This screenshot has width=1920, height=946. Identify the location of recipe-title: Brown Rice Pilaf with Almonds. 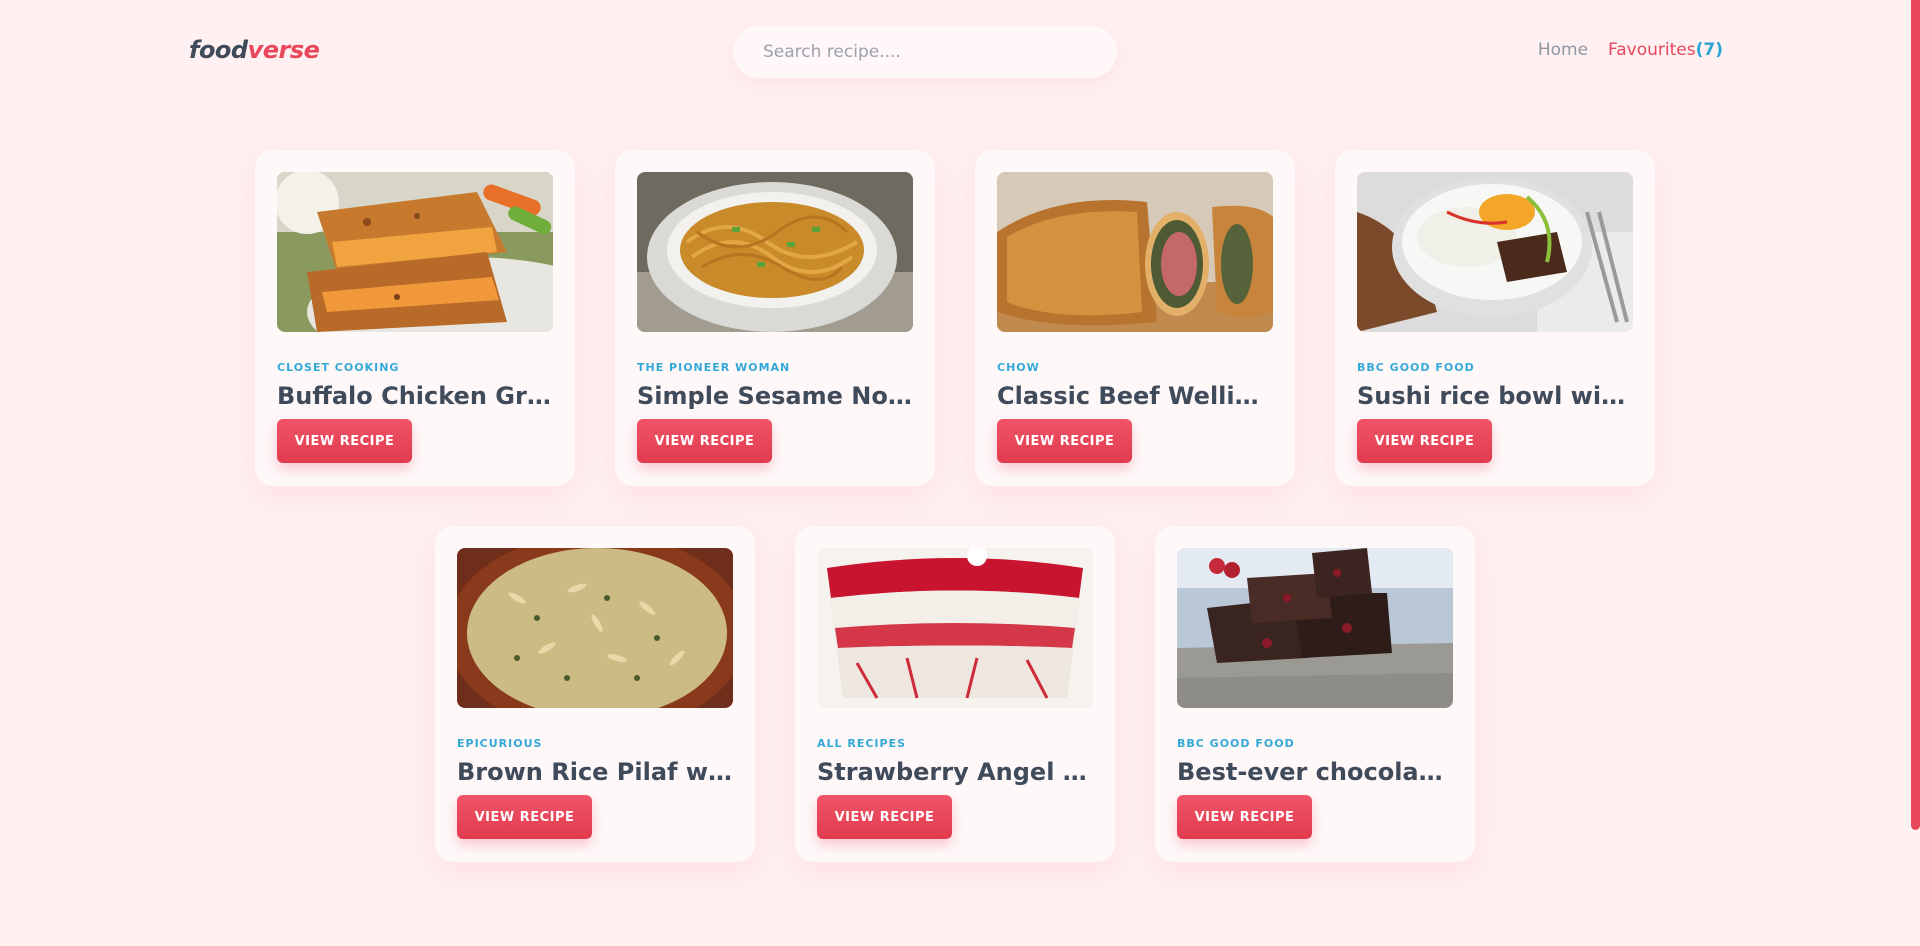
(595, 772).